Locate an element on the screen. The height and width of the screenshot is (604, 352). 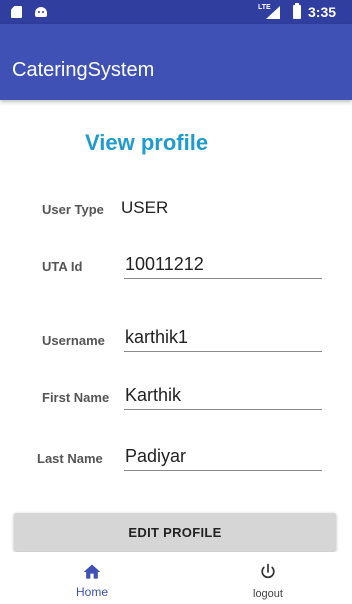
sd-card-icon is located at coordinates (16, 12).